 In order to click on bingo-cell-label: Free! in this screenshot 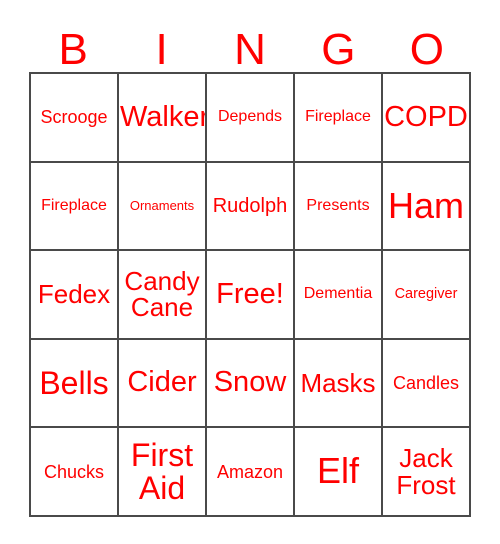, I will do `click(250, 293)`.